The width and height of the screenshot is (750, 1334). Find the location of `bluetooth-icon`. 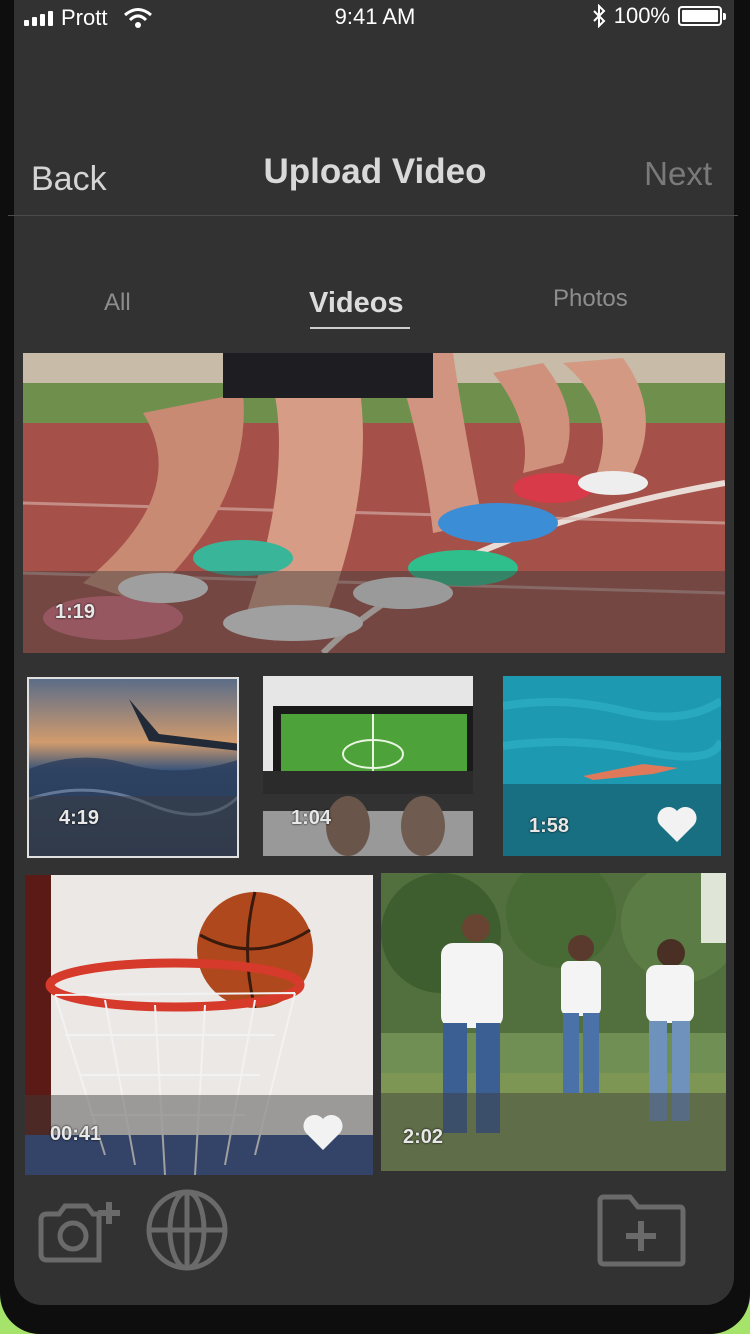

bluetooth-icon is located at coordinates (599, 16).